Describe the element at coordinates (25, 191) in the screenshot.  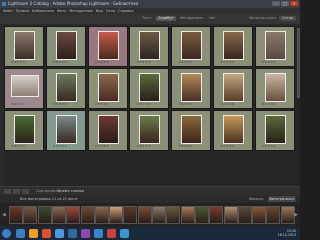
I see `compare-view-icon` at that location.